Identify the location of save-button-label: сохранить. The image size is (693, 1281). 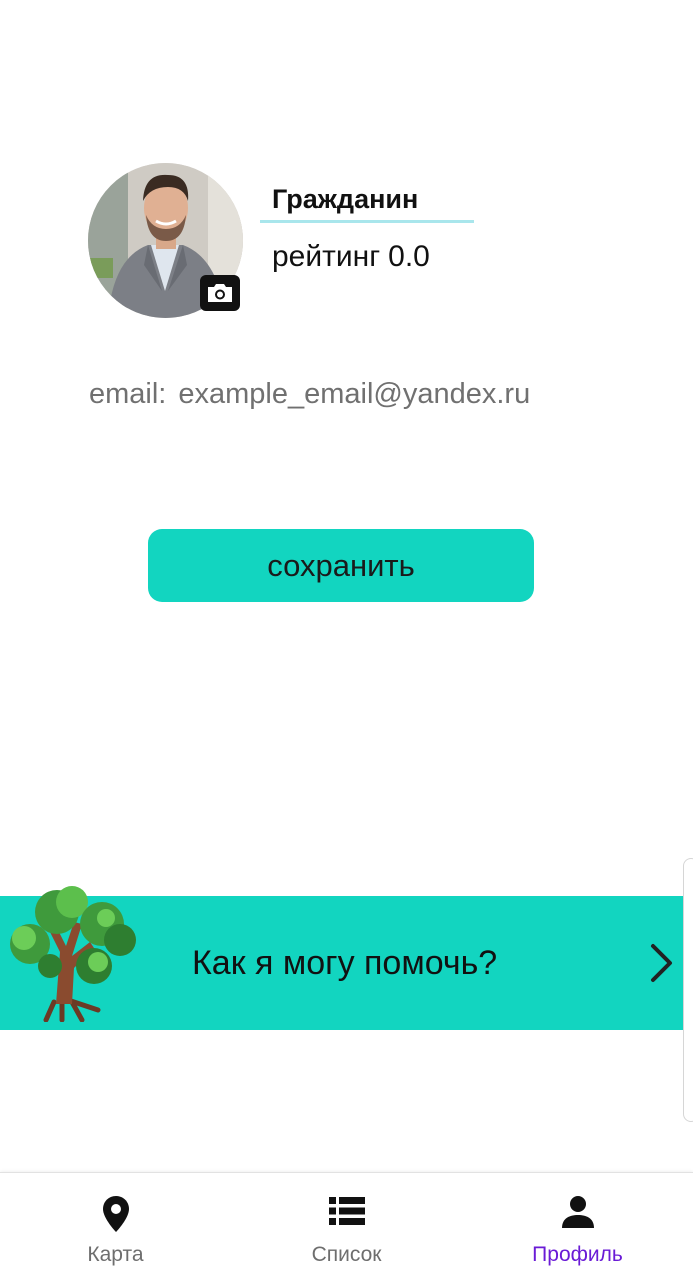
(341, 565).